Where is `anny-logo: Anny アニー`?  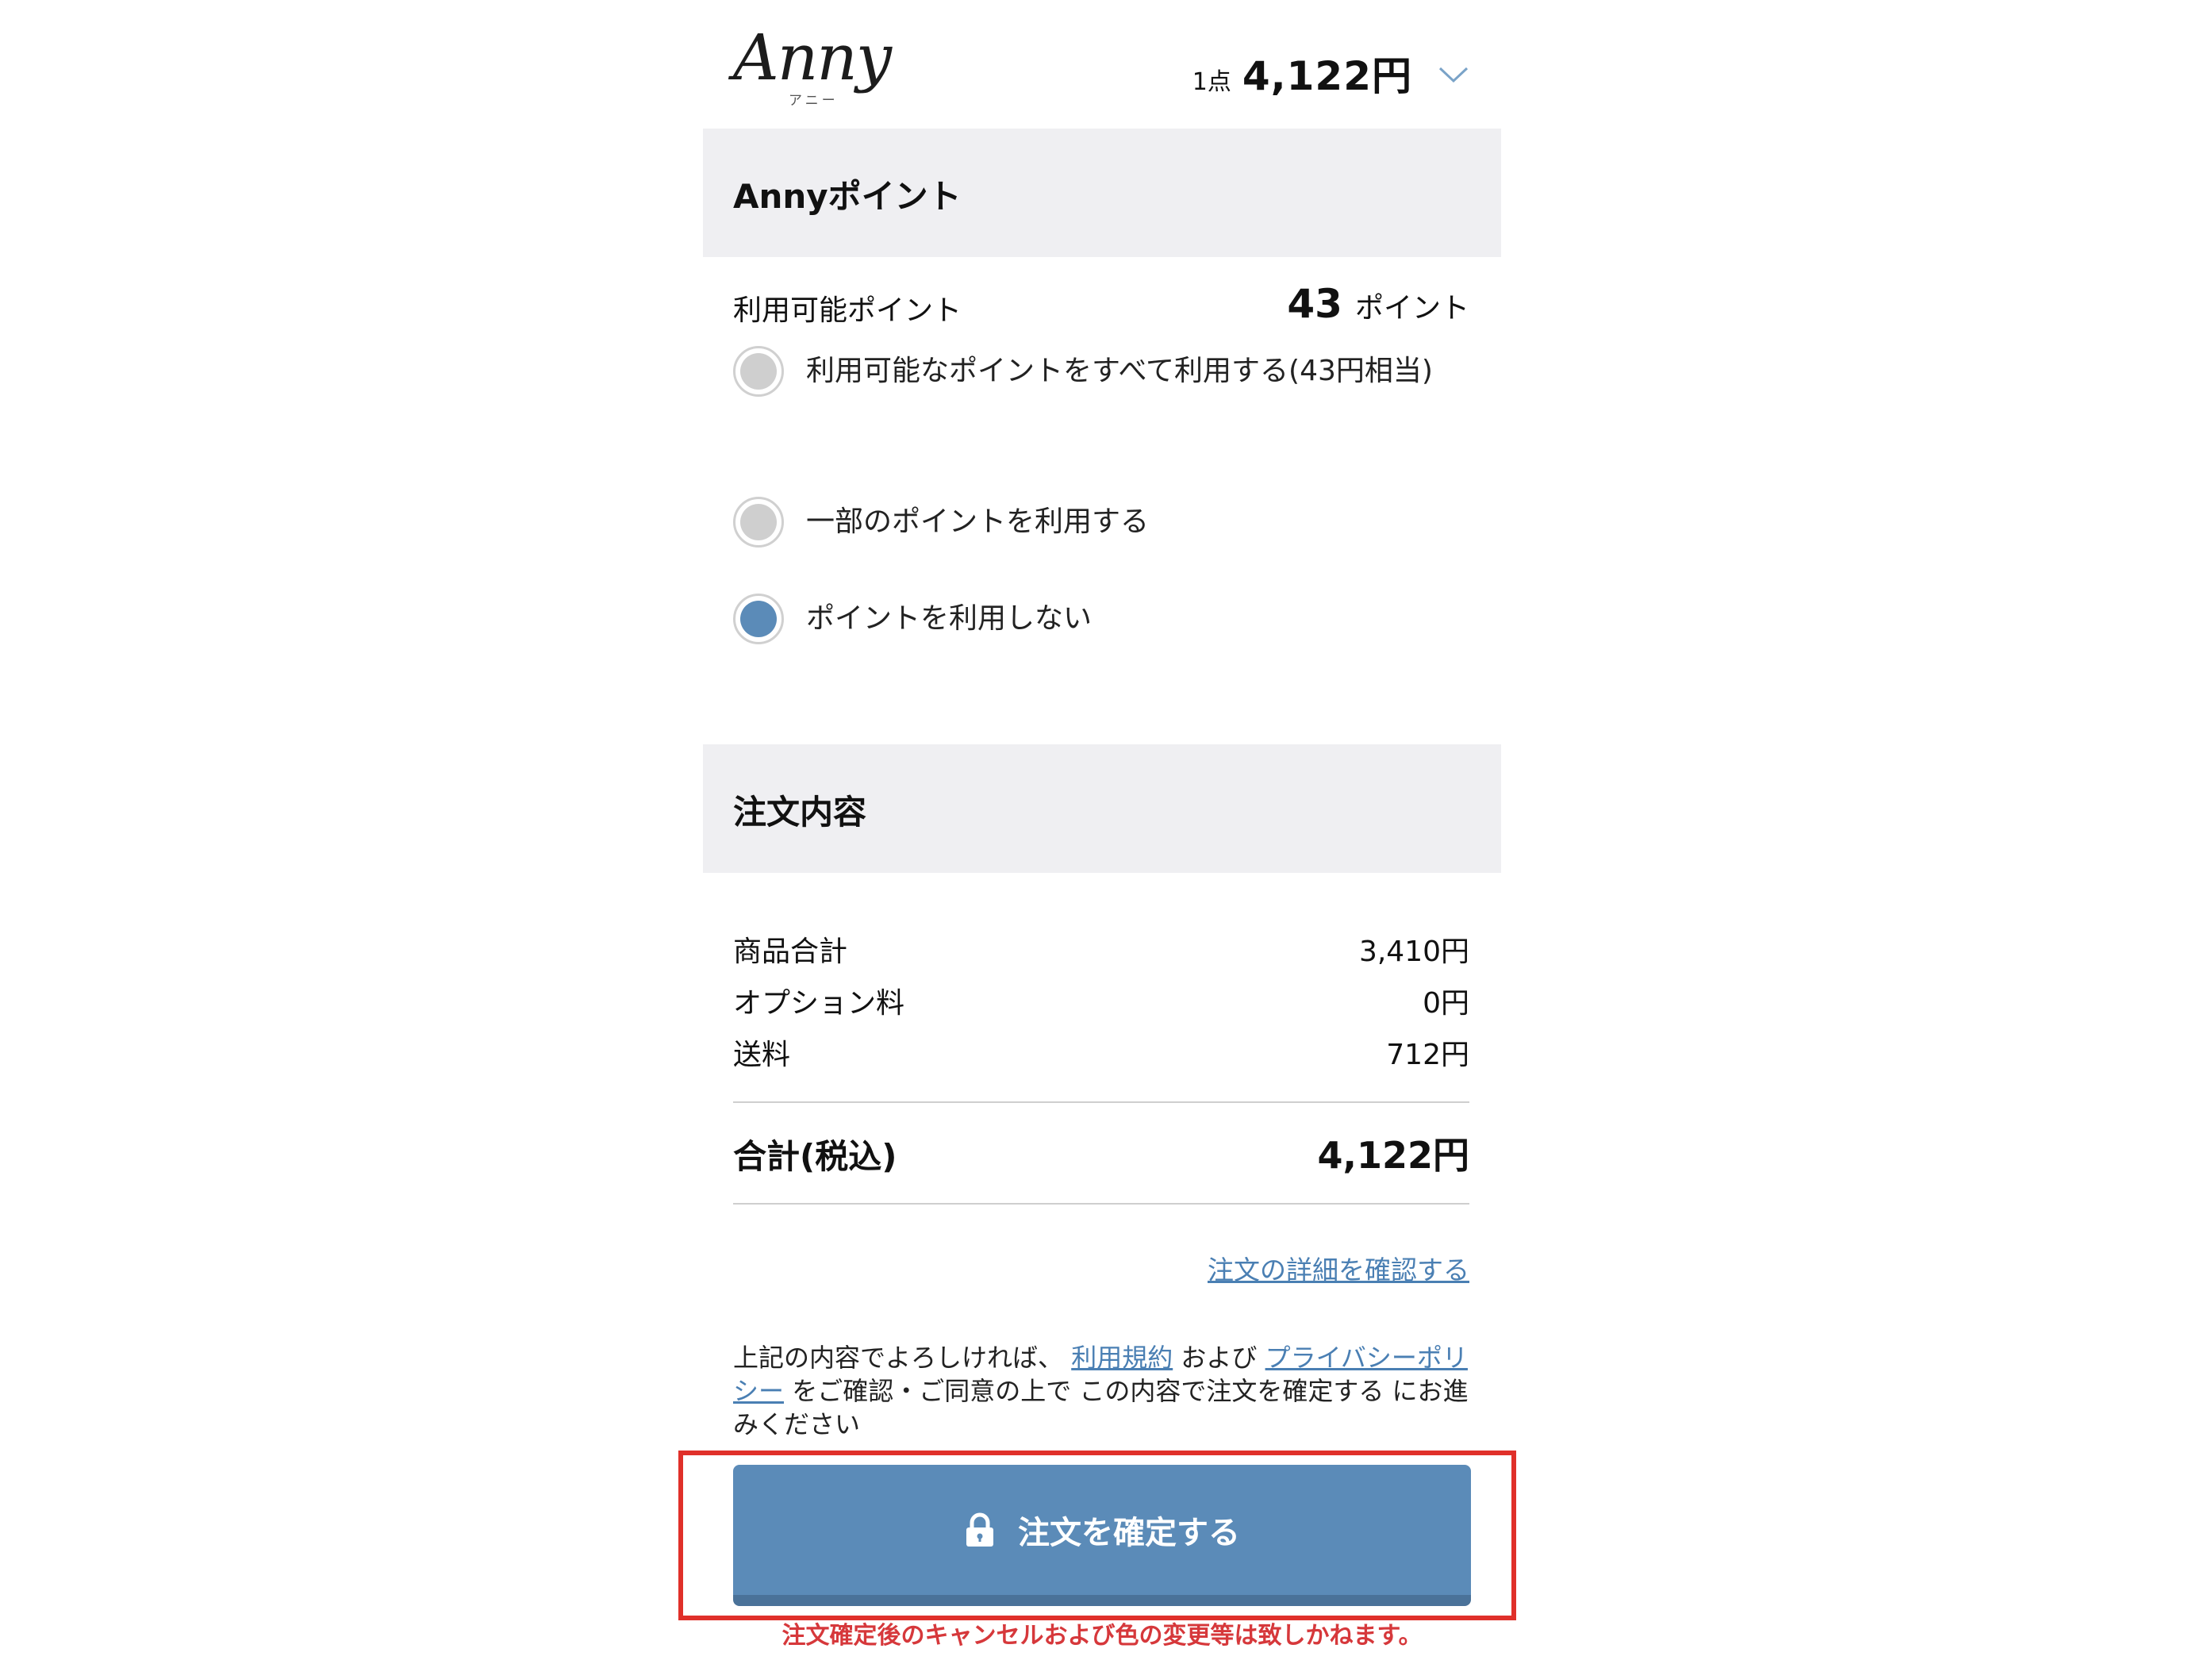
anny-logo: Anny アニー is located at coordinates (817, 66).